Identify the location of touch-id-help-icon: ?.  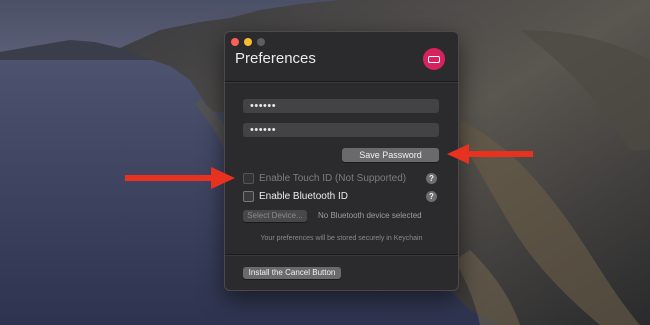
(431, 178).